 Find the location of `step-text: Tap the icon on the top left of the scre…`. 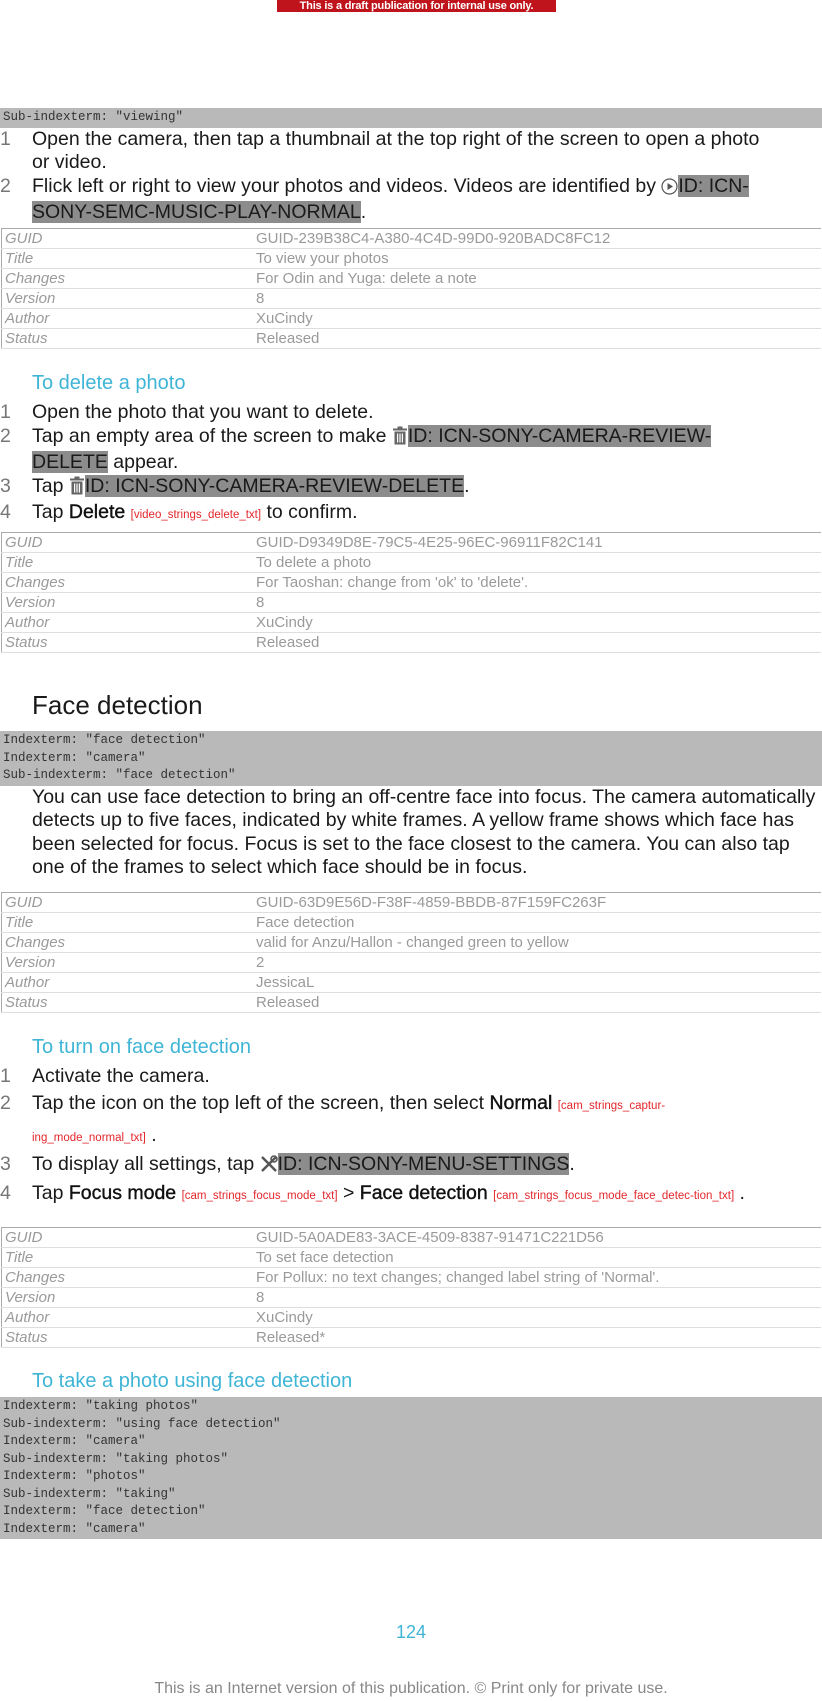

step-text: Tap the icon on the top left of the scre… is located at coordinates (261, 1102).